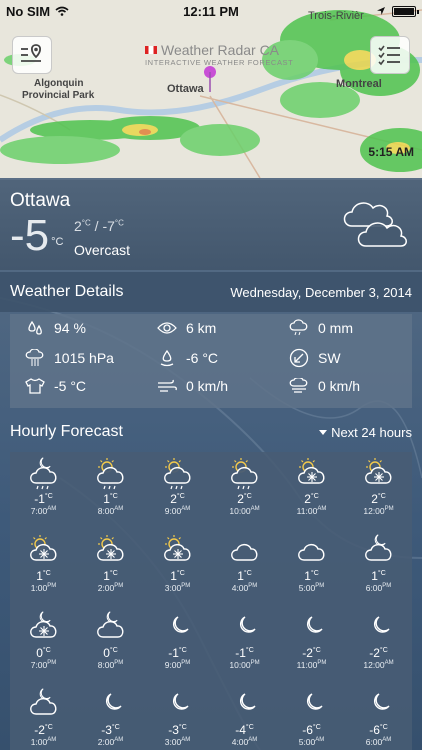 The height and width of the screenshot is (750, 422). Describe the element at coordinates (110, 665) in the screenshot. I see `hourly-time: 8:00PM` at that location.